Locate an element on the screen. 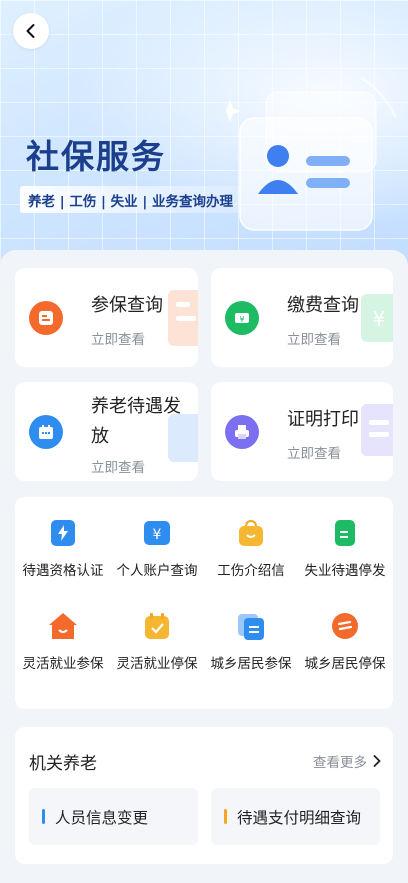  ghost-printer-icon is located at coordinates (377, 430).